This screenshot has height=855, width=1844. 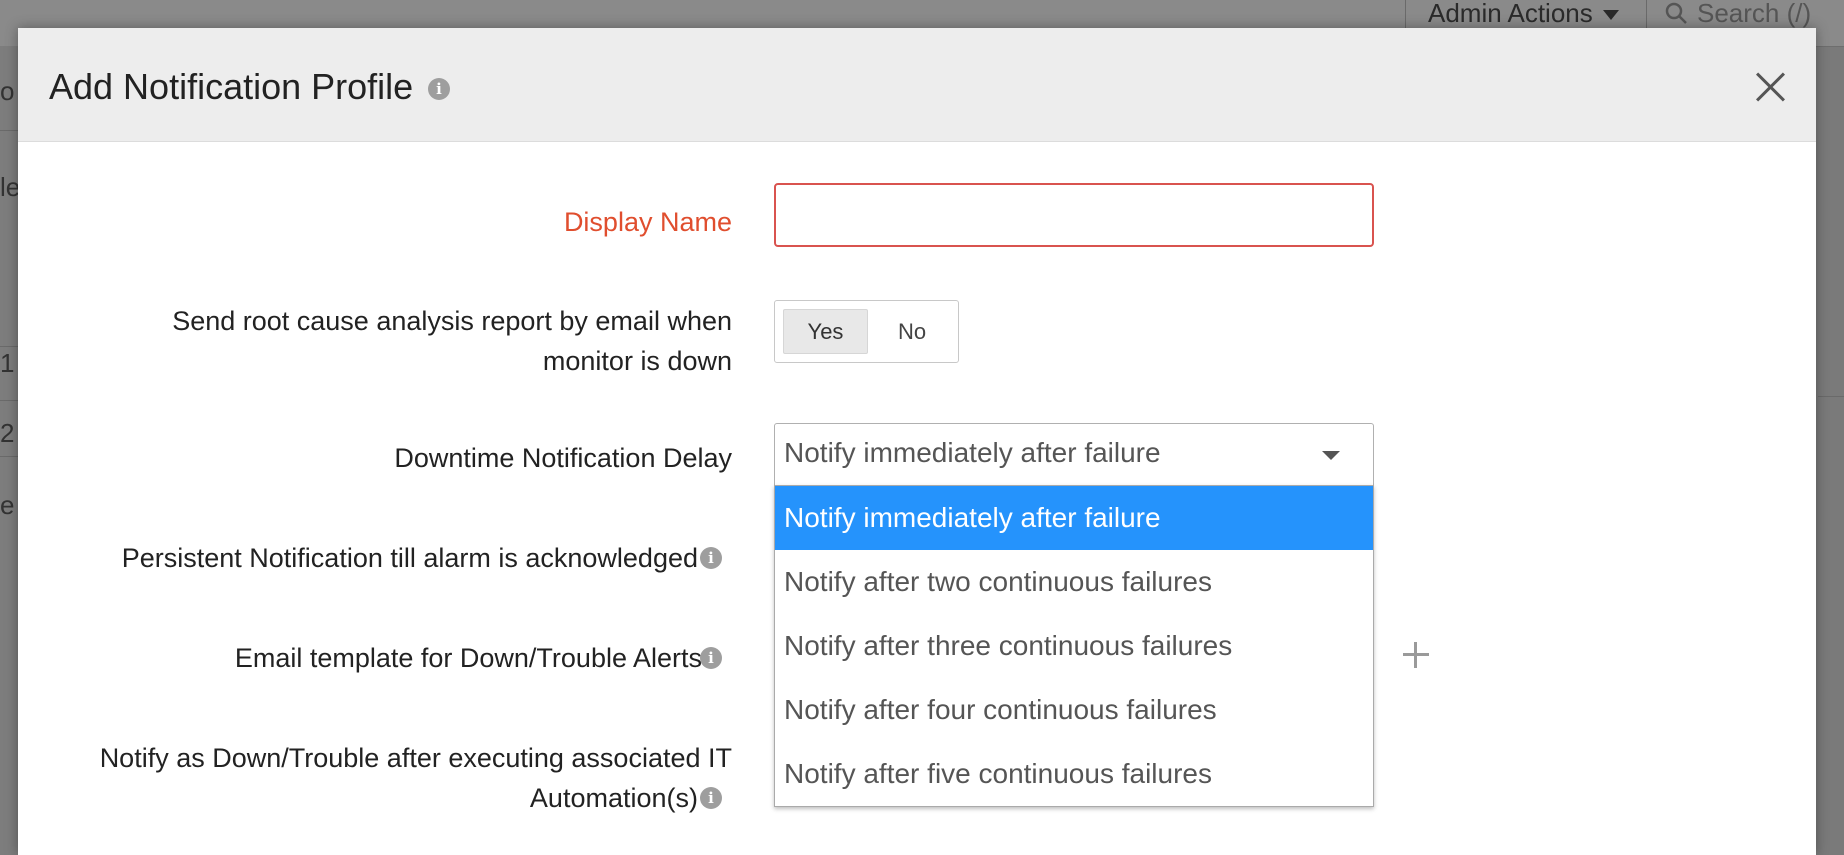 What do you see at coordinates (613, 798) in the screenshot?
I see `it-automation-label-line2: Automation(s)` at bounding box center [613, 798].